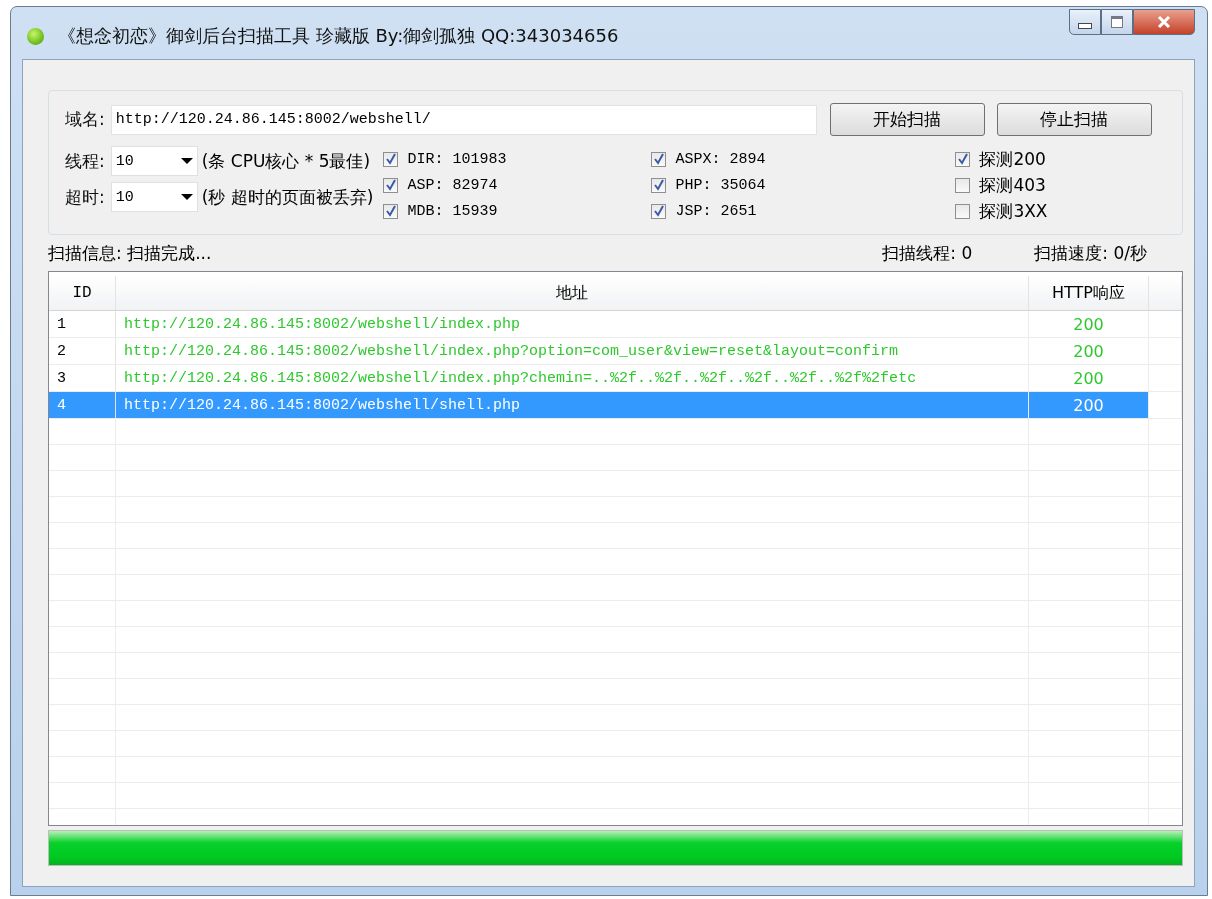  Describe the element at coordinates (1012, 159) in the screenshot. I see `checkbox-label: 探测200` at that location.